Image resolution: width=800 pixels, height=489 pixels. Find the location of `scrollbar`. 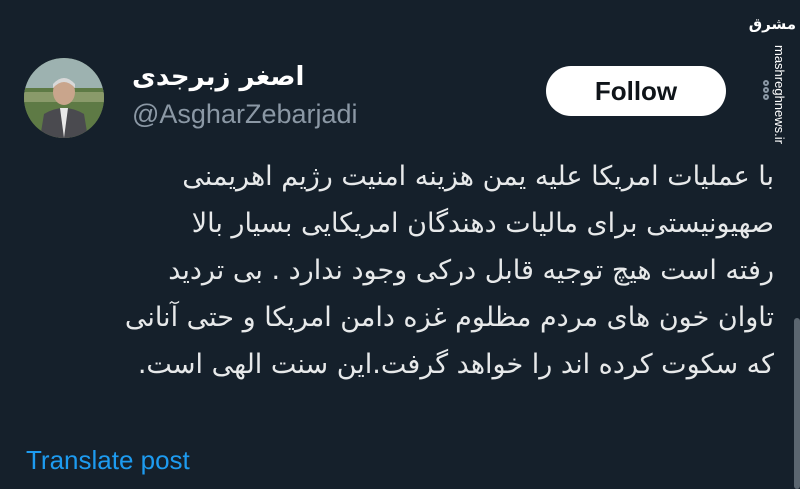

scrollbar is located at coordinates (797, 403).